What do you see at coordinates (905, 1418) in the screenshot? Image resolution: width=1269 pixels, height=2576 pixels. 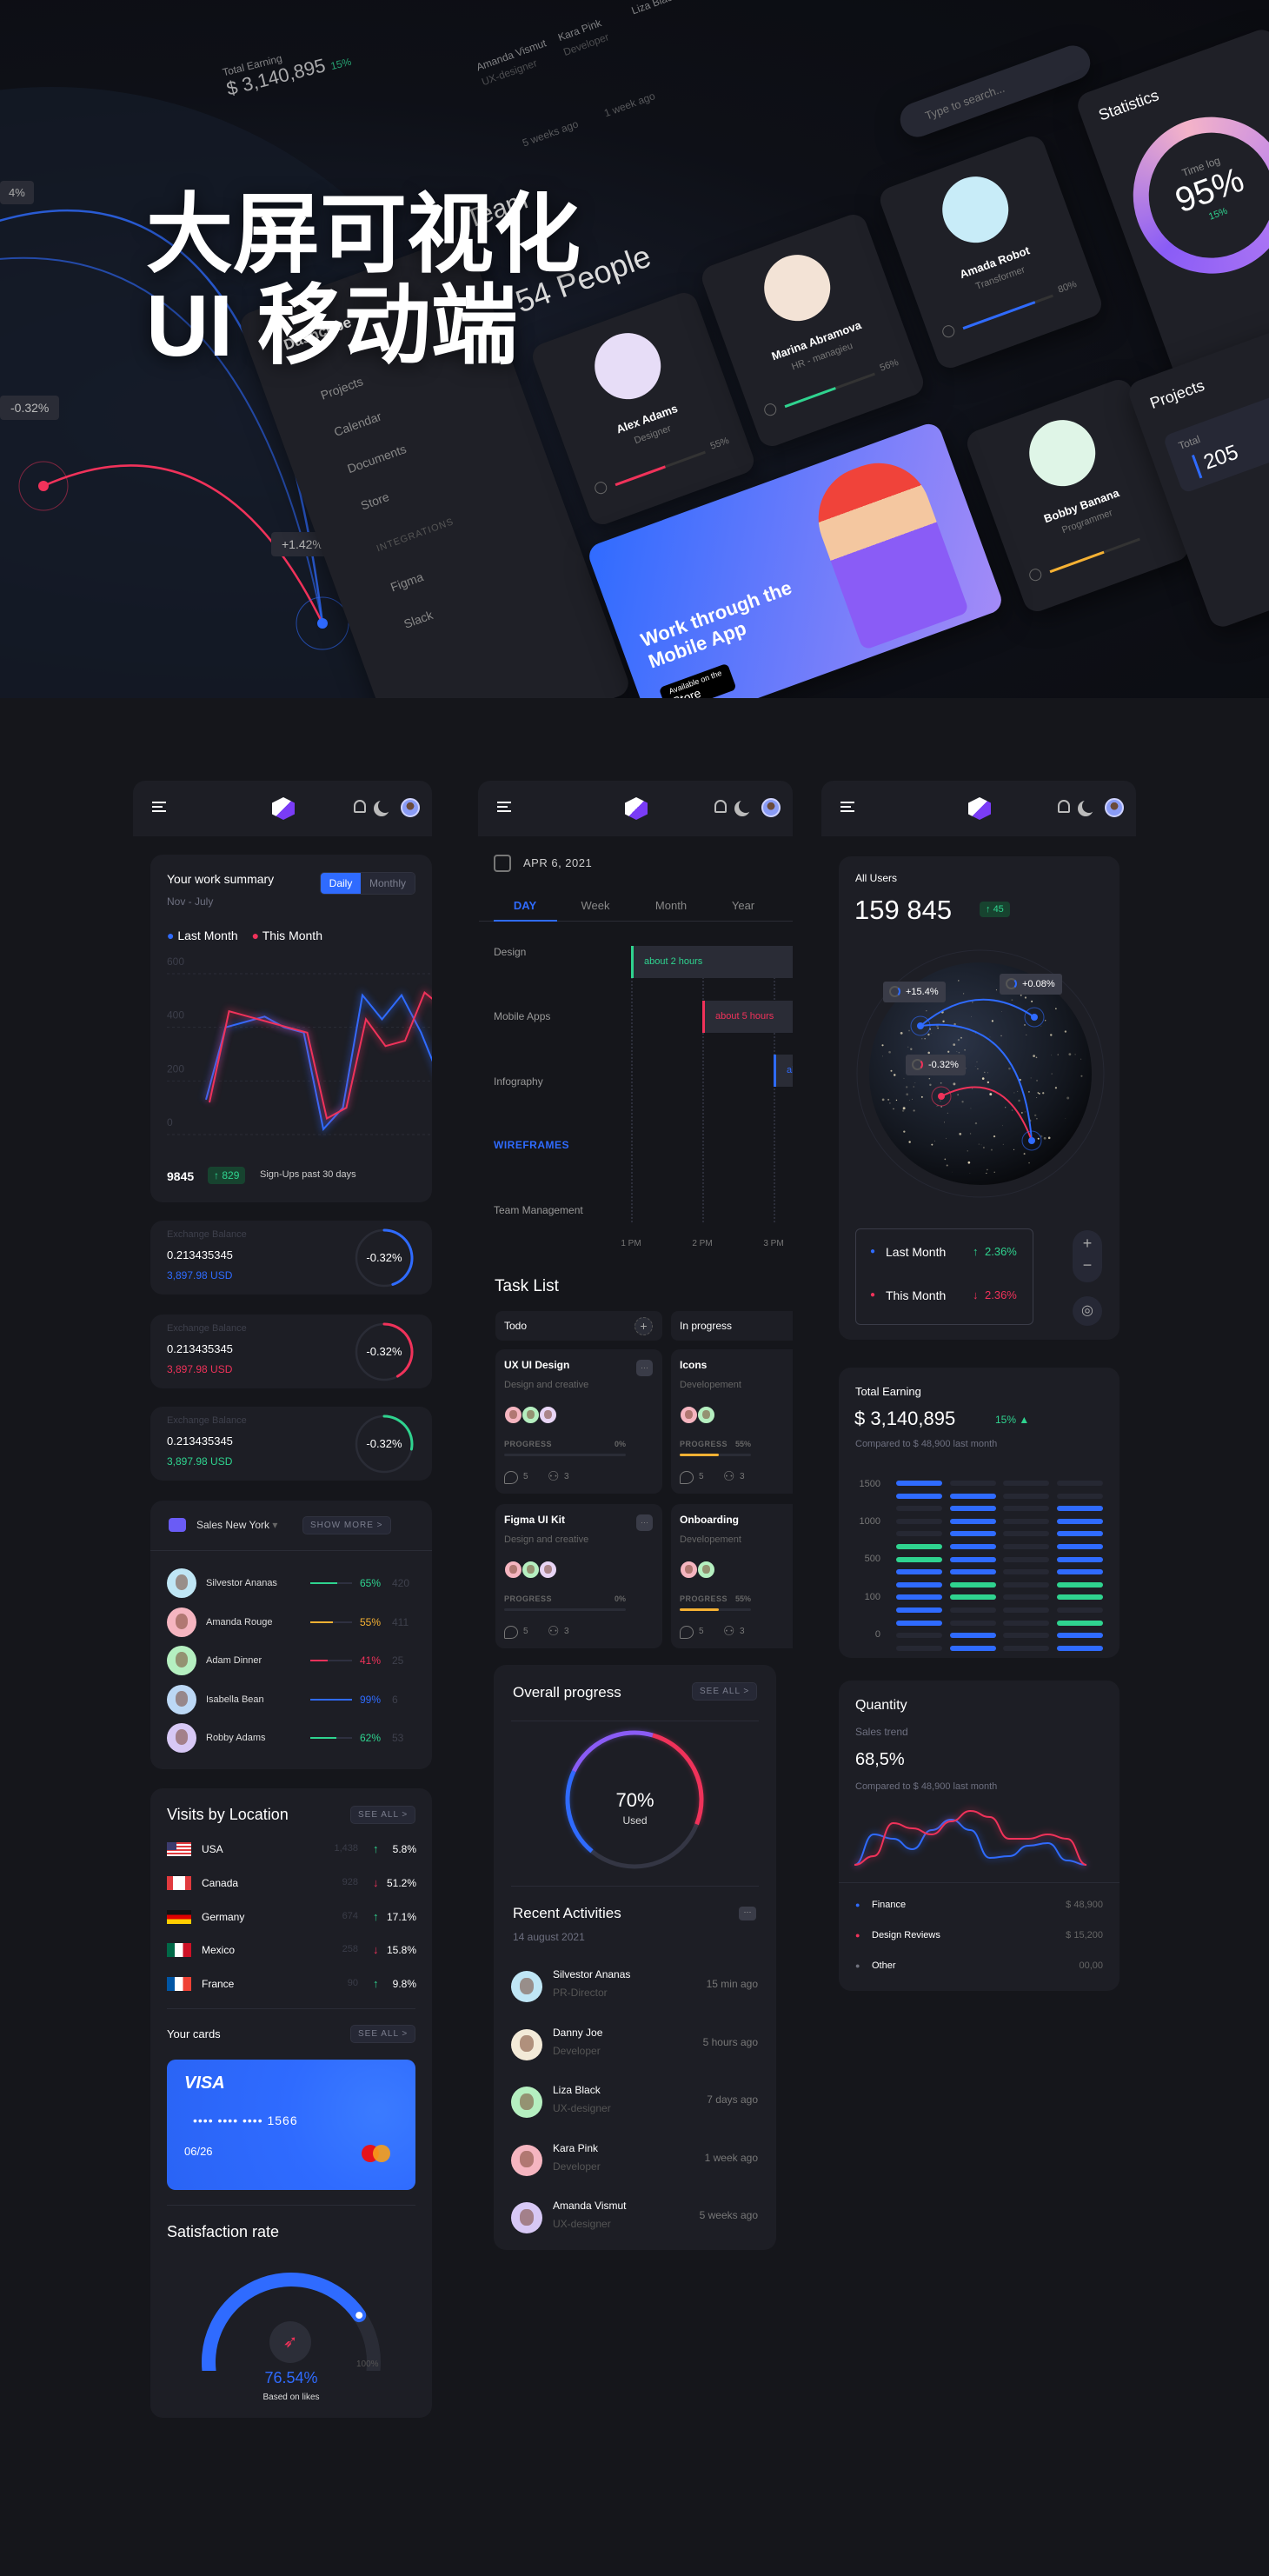 I see `earning-value: $ 3,140,895` at bounding box center [905, 1418].